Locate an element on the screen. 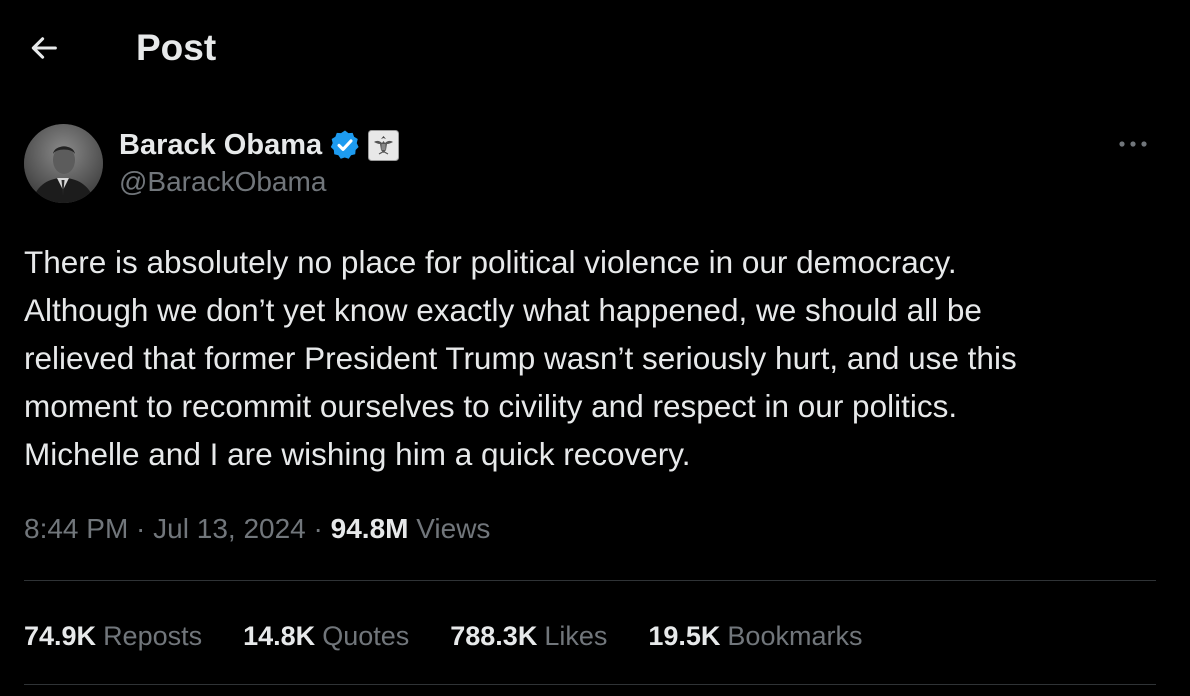 The image size is (1190, 696). top-bar: Post is located at coordinates (595, 48).